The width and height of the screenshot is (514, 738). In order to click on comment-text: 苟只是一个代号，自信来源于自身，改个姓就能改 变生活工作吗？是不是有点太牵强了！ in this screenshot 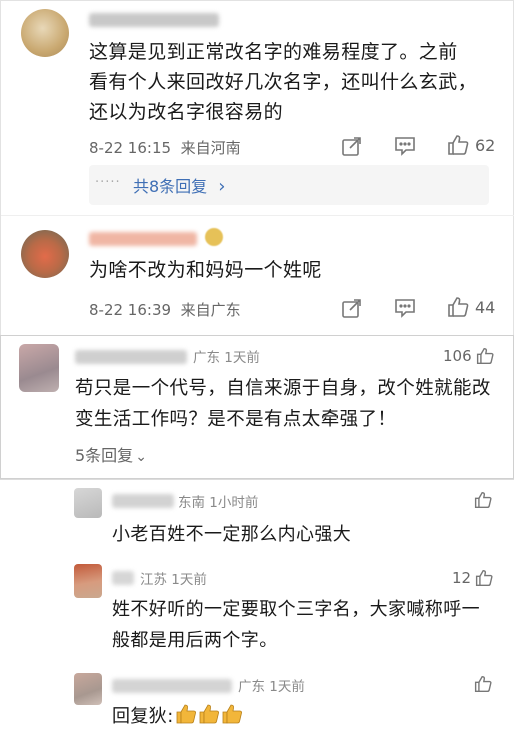, I will do `click(283, 404)`.